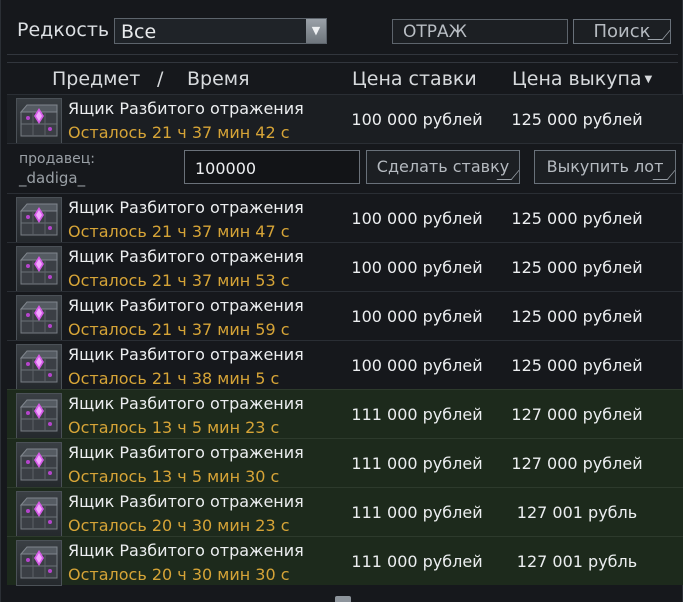 The image size is (683, 602). Describe the element at coordinates (272, 167) in the screenshot. I see `bid-amount-input` at that location.